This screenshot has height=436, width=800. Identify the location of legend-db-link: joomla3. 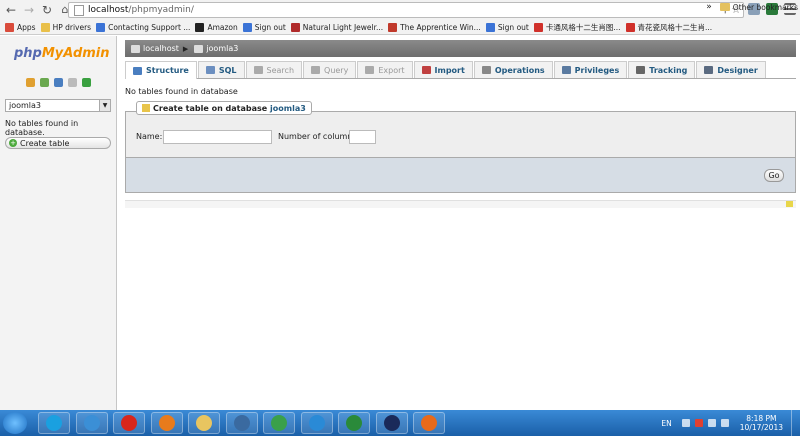
(288, 108).